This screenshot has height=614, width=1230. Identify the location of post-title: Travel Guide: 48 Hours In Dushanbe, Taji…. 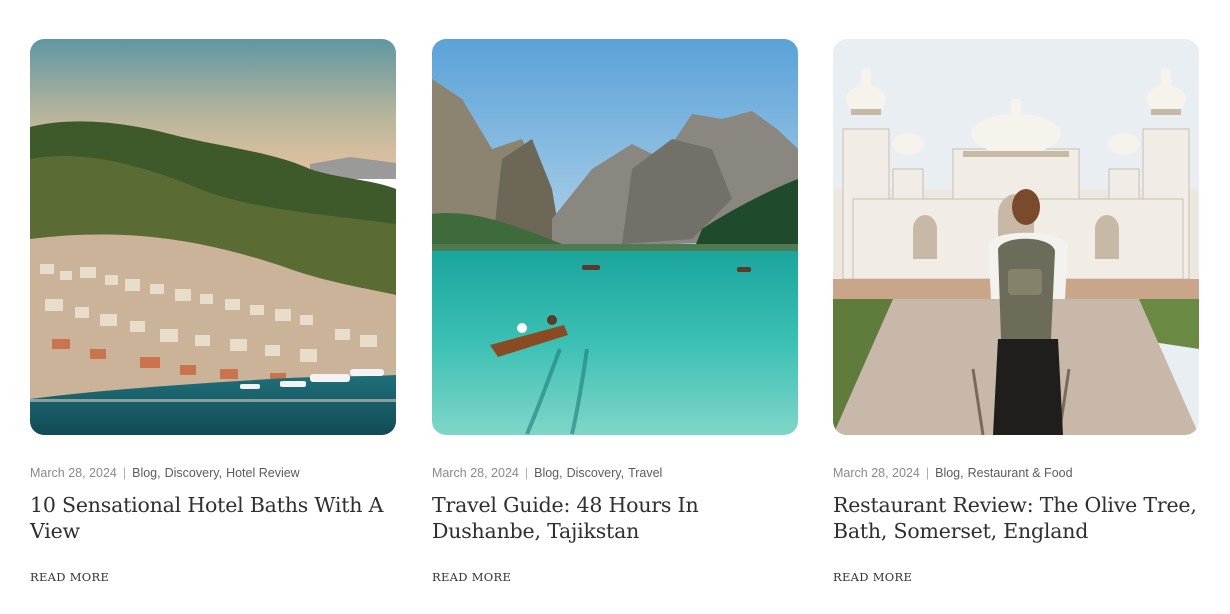
(615, 519).